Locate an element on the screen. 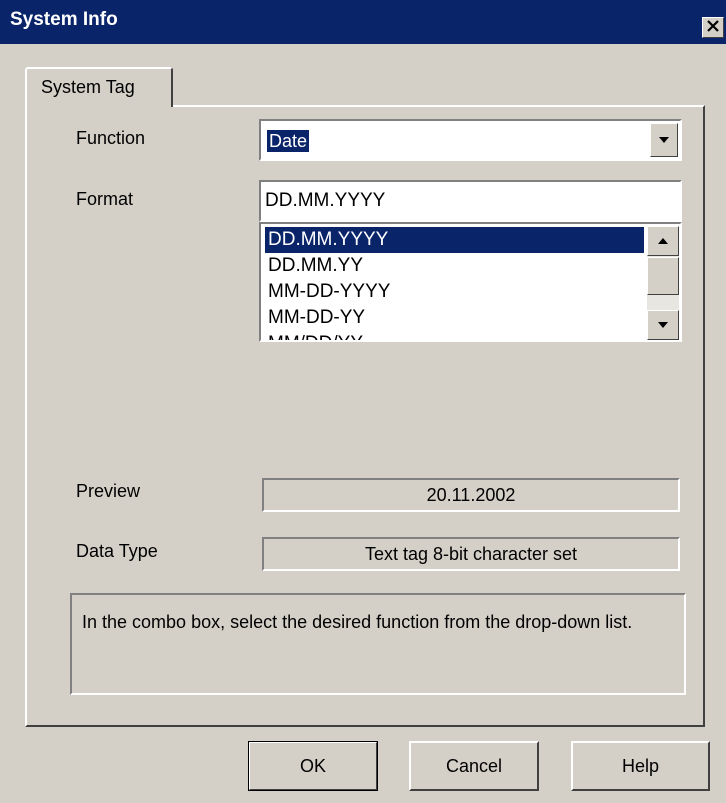 The image size is (726, 803). format-label: Format is located at coordinates (105, 199).